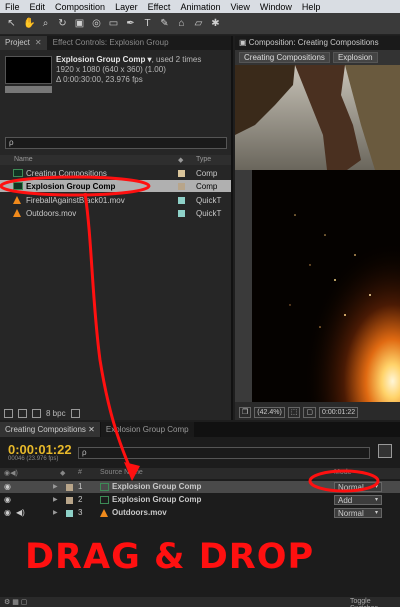 This screenshot has height=607, width=400. What do you see at coordinates (126, 7) in the screenshot?
I see `menu-layer: Layer` at bounding box center [126, 7].